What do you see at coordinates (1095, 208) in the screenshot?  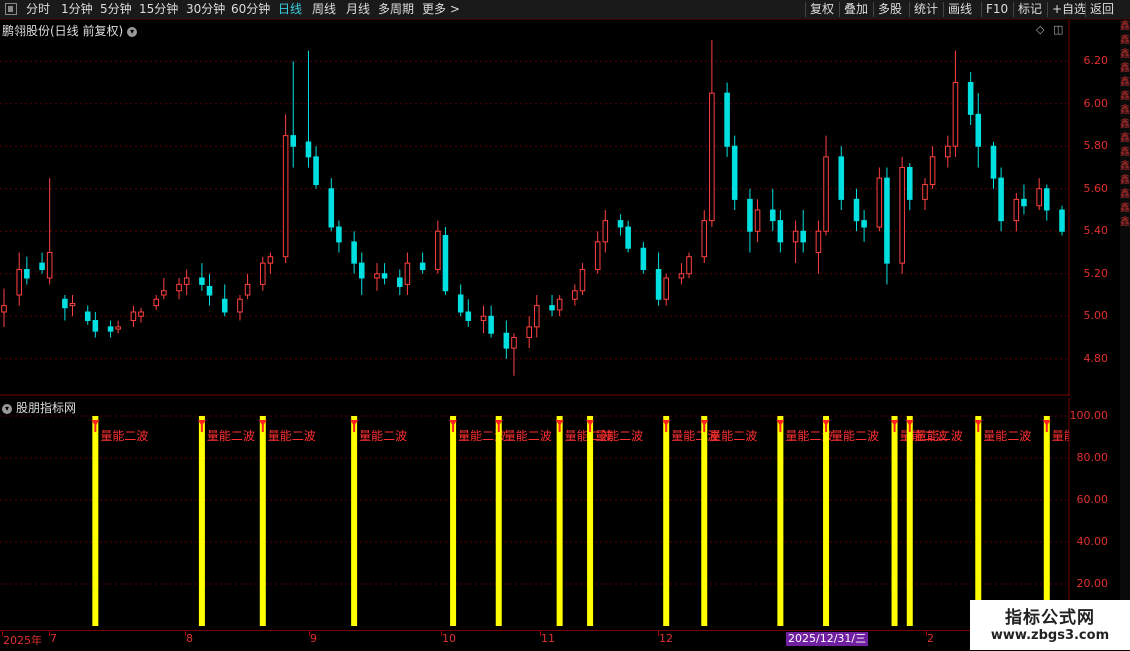 I see `price-axis: 6.20 6.00 5.80 5.60 5.40 5.20 5.00 4.80` at bounding box center [1095, 208].